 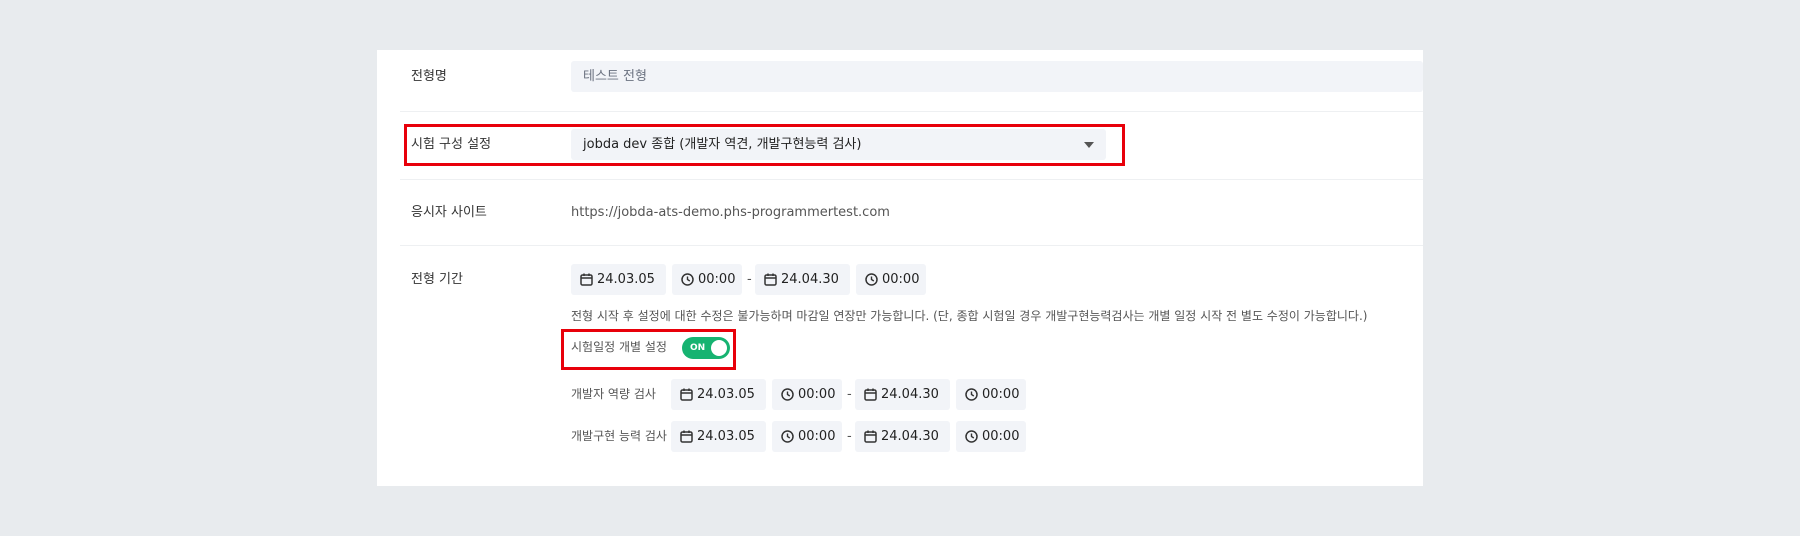 I want to click on exam-1-start-date-value: 24.03.05, so click(x=726, y=394).